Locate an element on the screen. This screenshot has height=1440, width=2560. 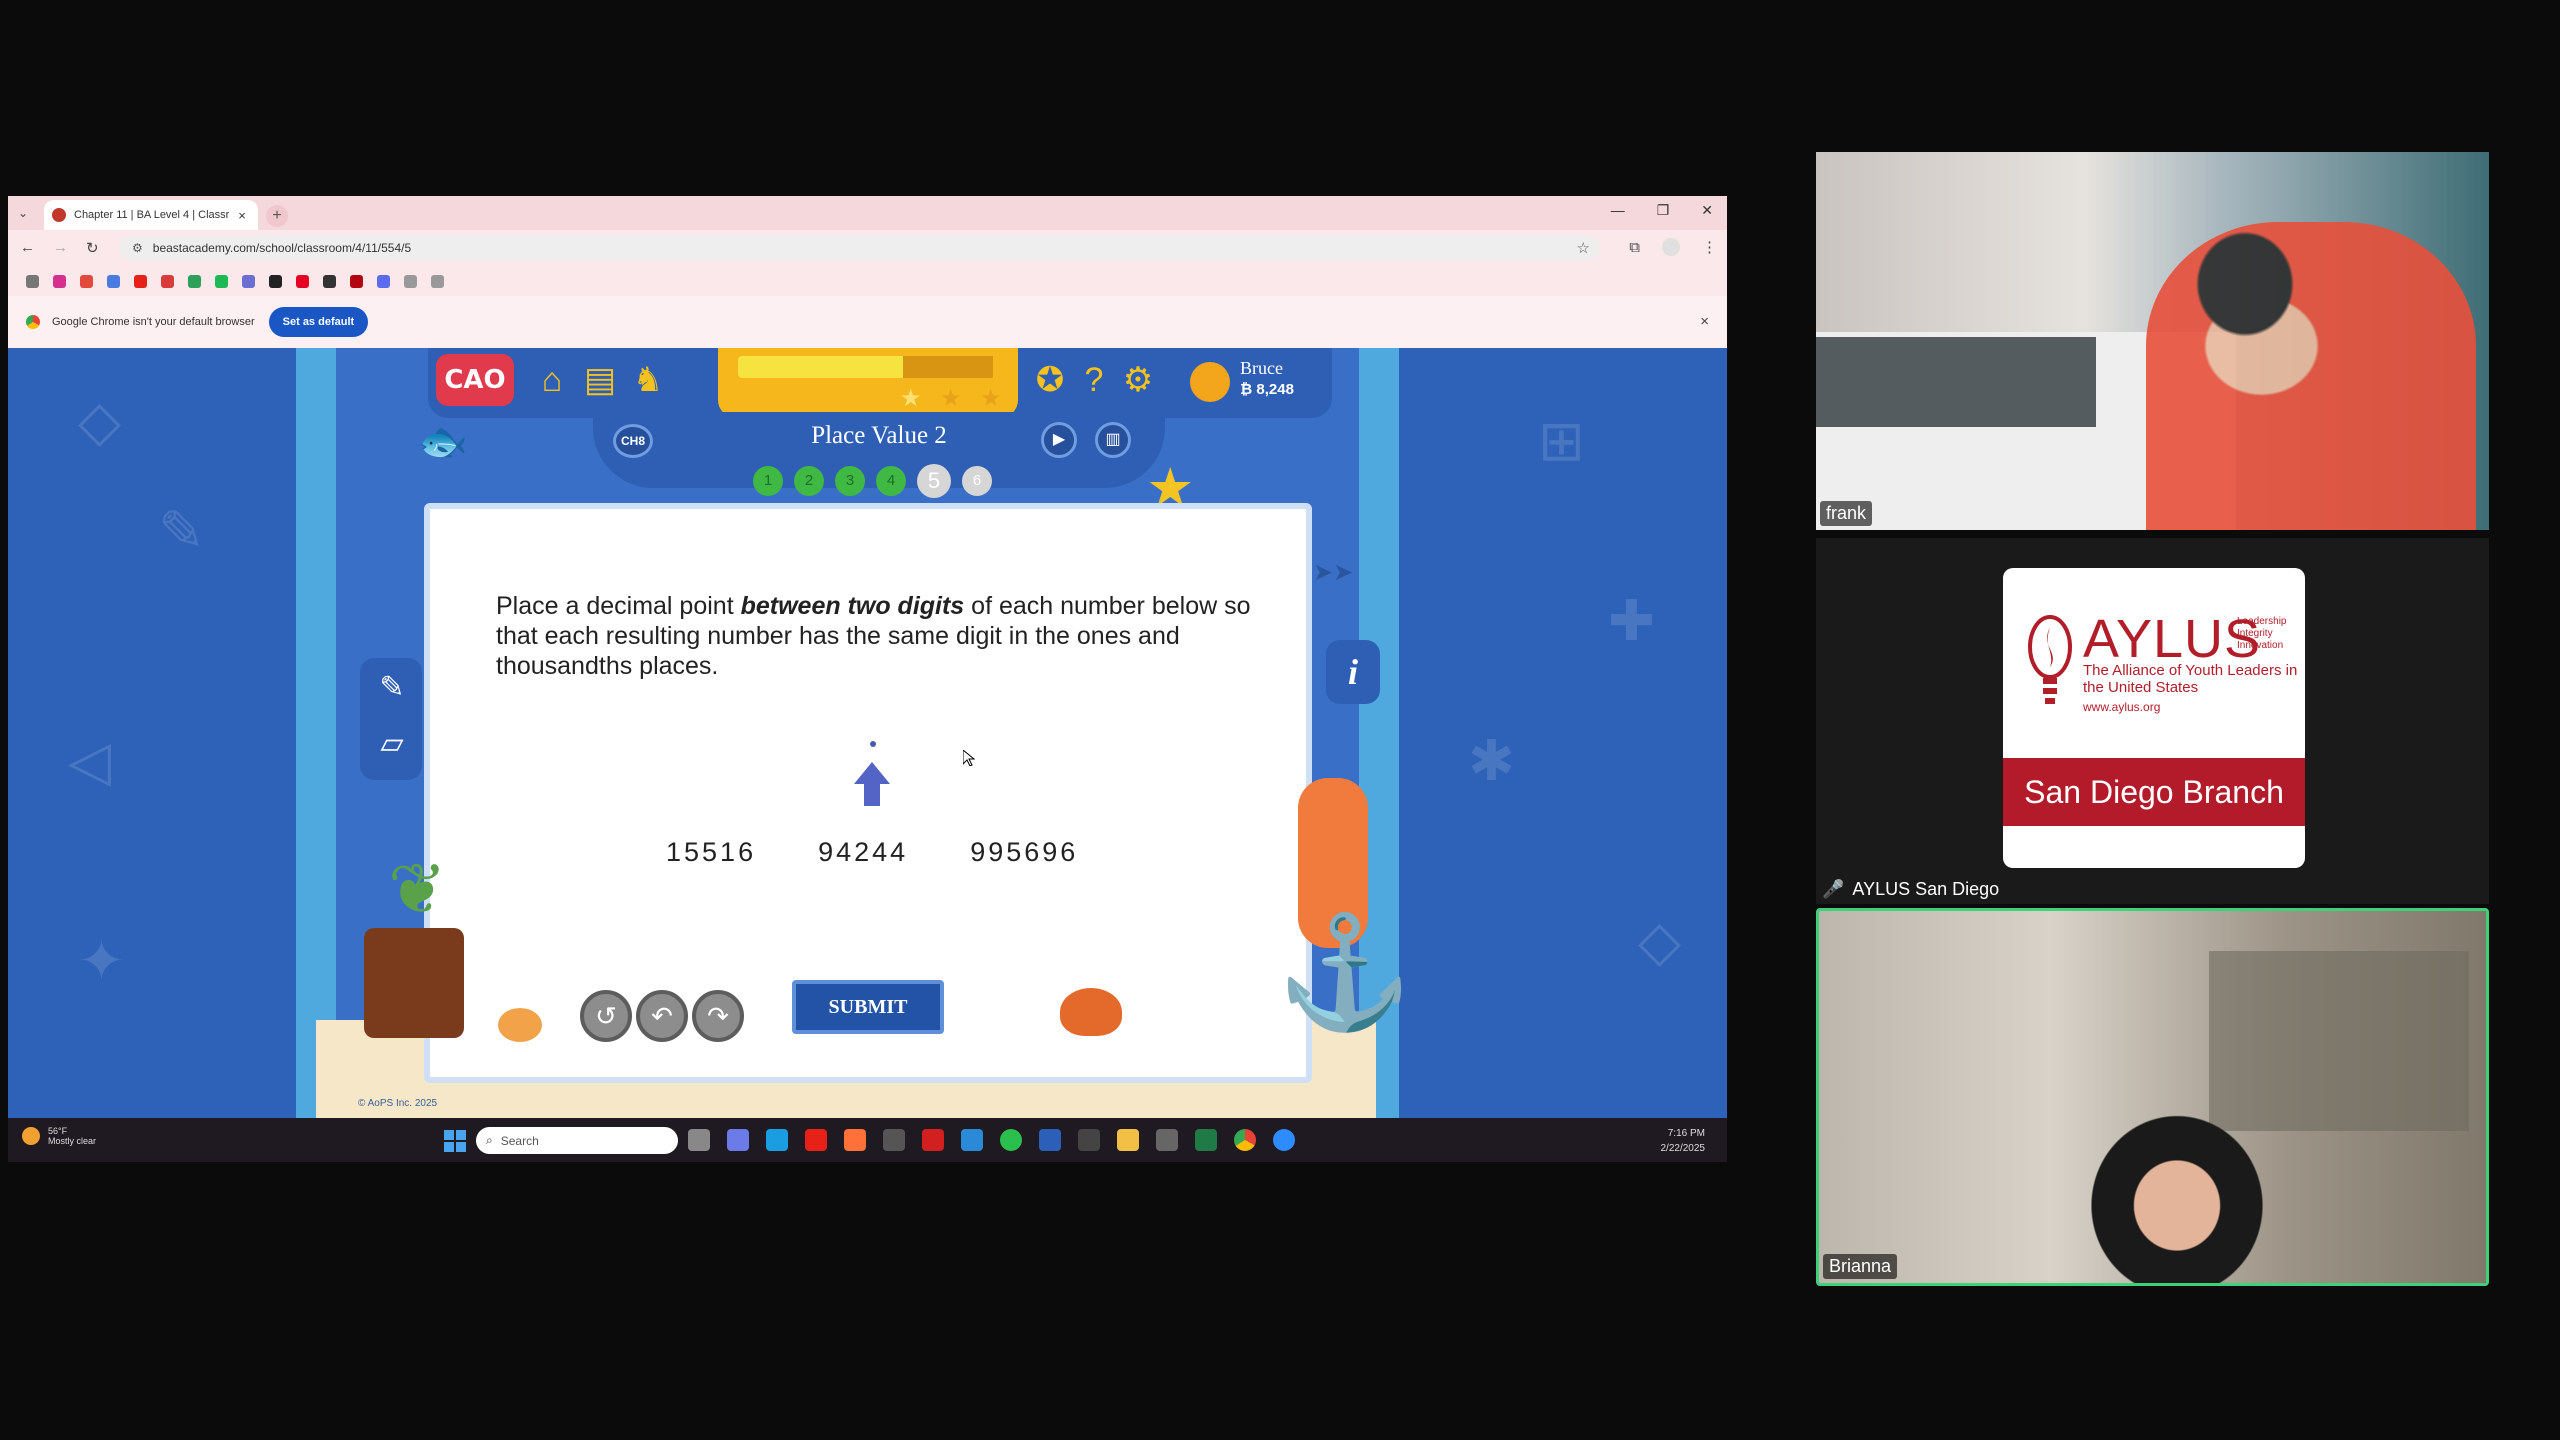
youtube-app-icon is located at coordinates (816, 1140).